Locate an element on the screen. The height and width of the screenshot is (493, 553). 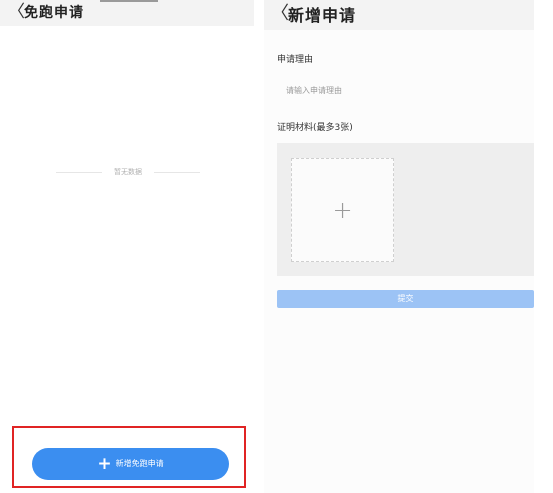
empty-state: 暂无数据 is located at coordinates (128, 172).